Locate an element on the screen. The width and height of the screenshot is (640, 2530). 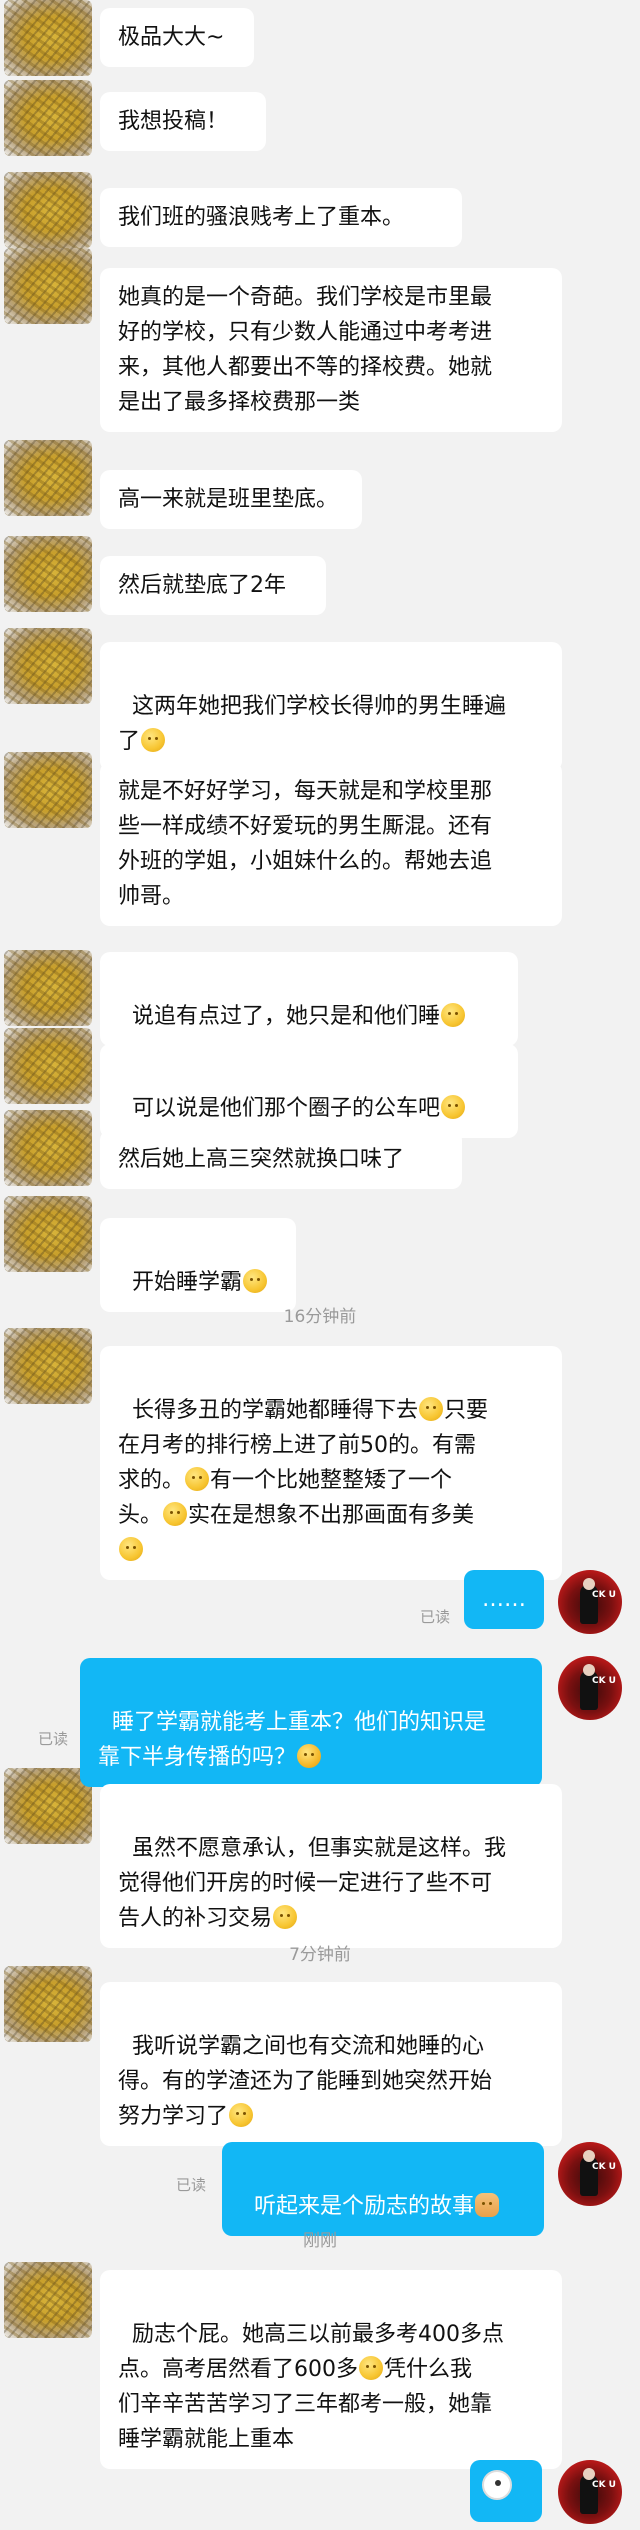
timestamp: 7分钟前 is located at coordinates (320, 1955).